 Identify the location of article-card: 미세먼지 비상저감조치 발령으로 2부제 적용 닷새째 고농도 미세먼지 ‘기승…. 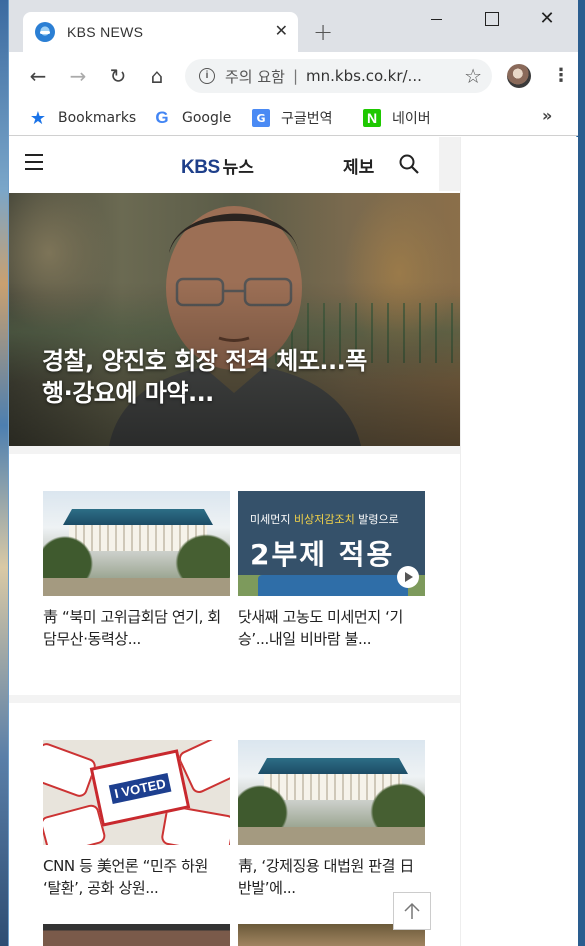
(331, 570).